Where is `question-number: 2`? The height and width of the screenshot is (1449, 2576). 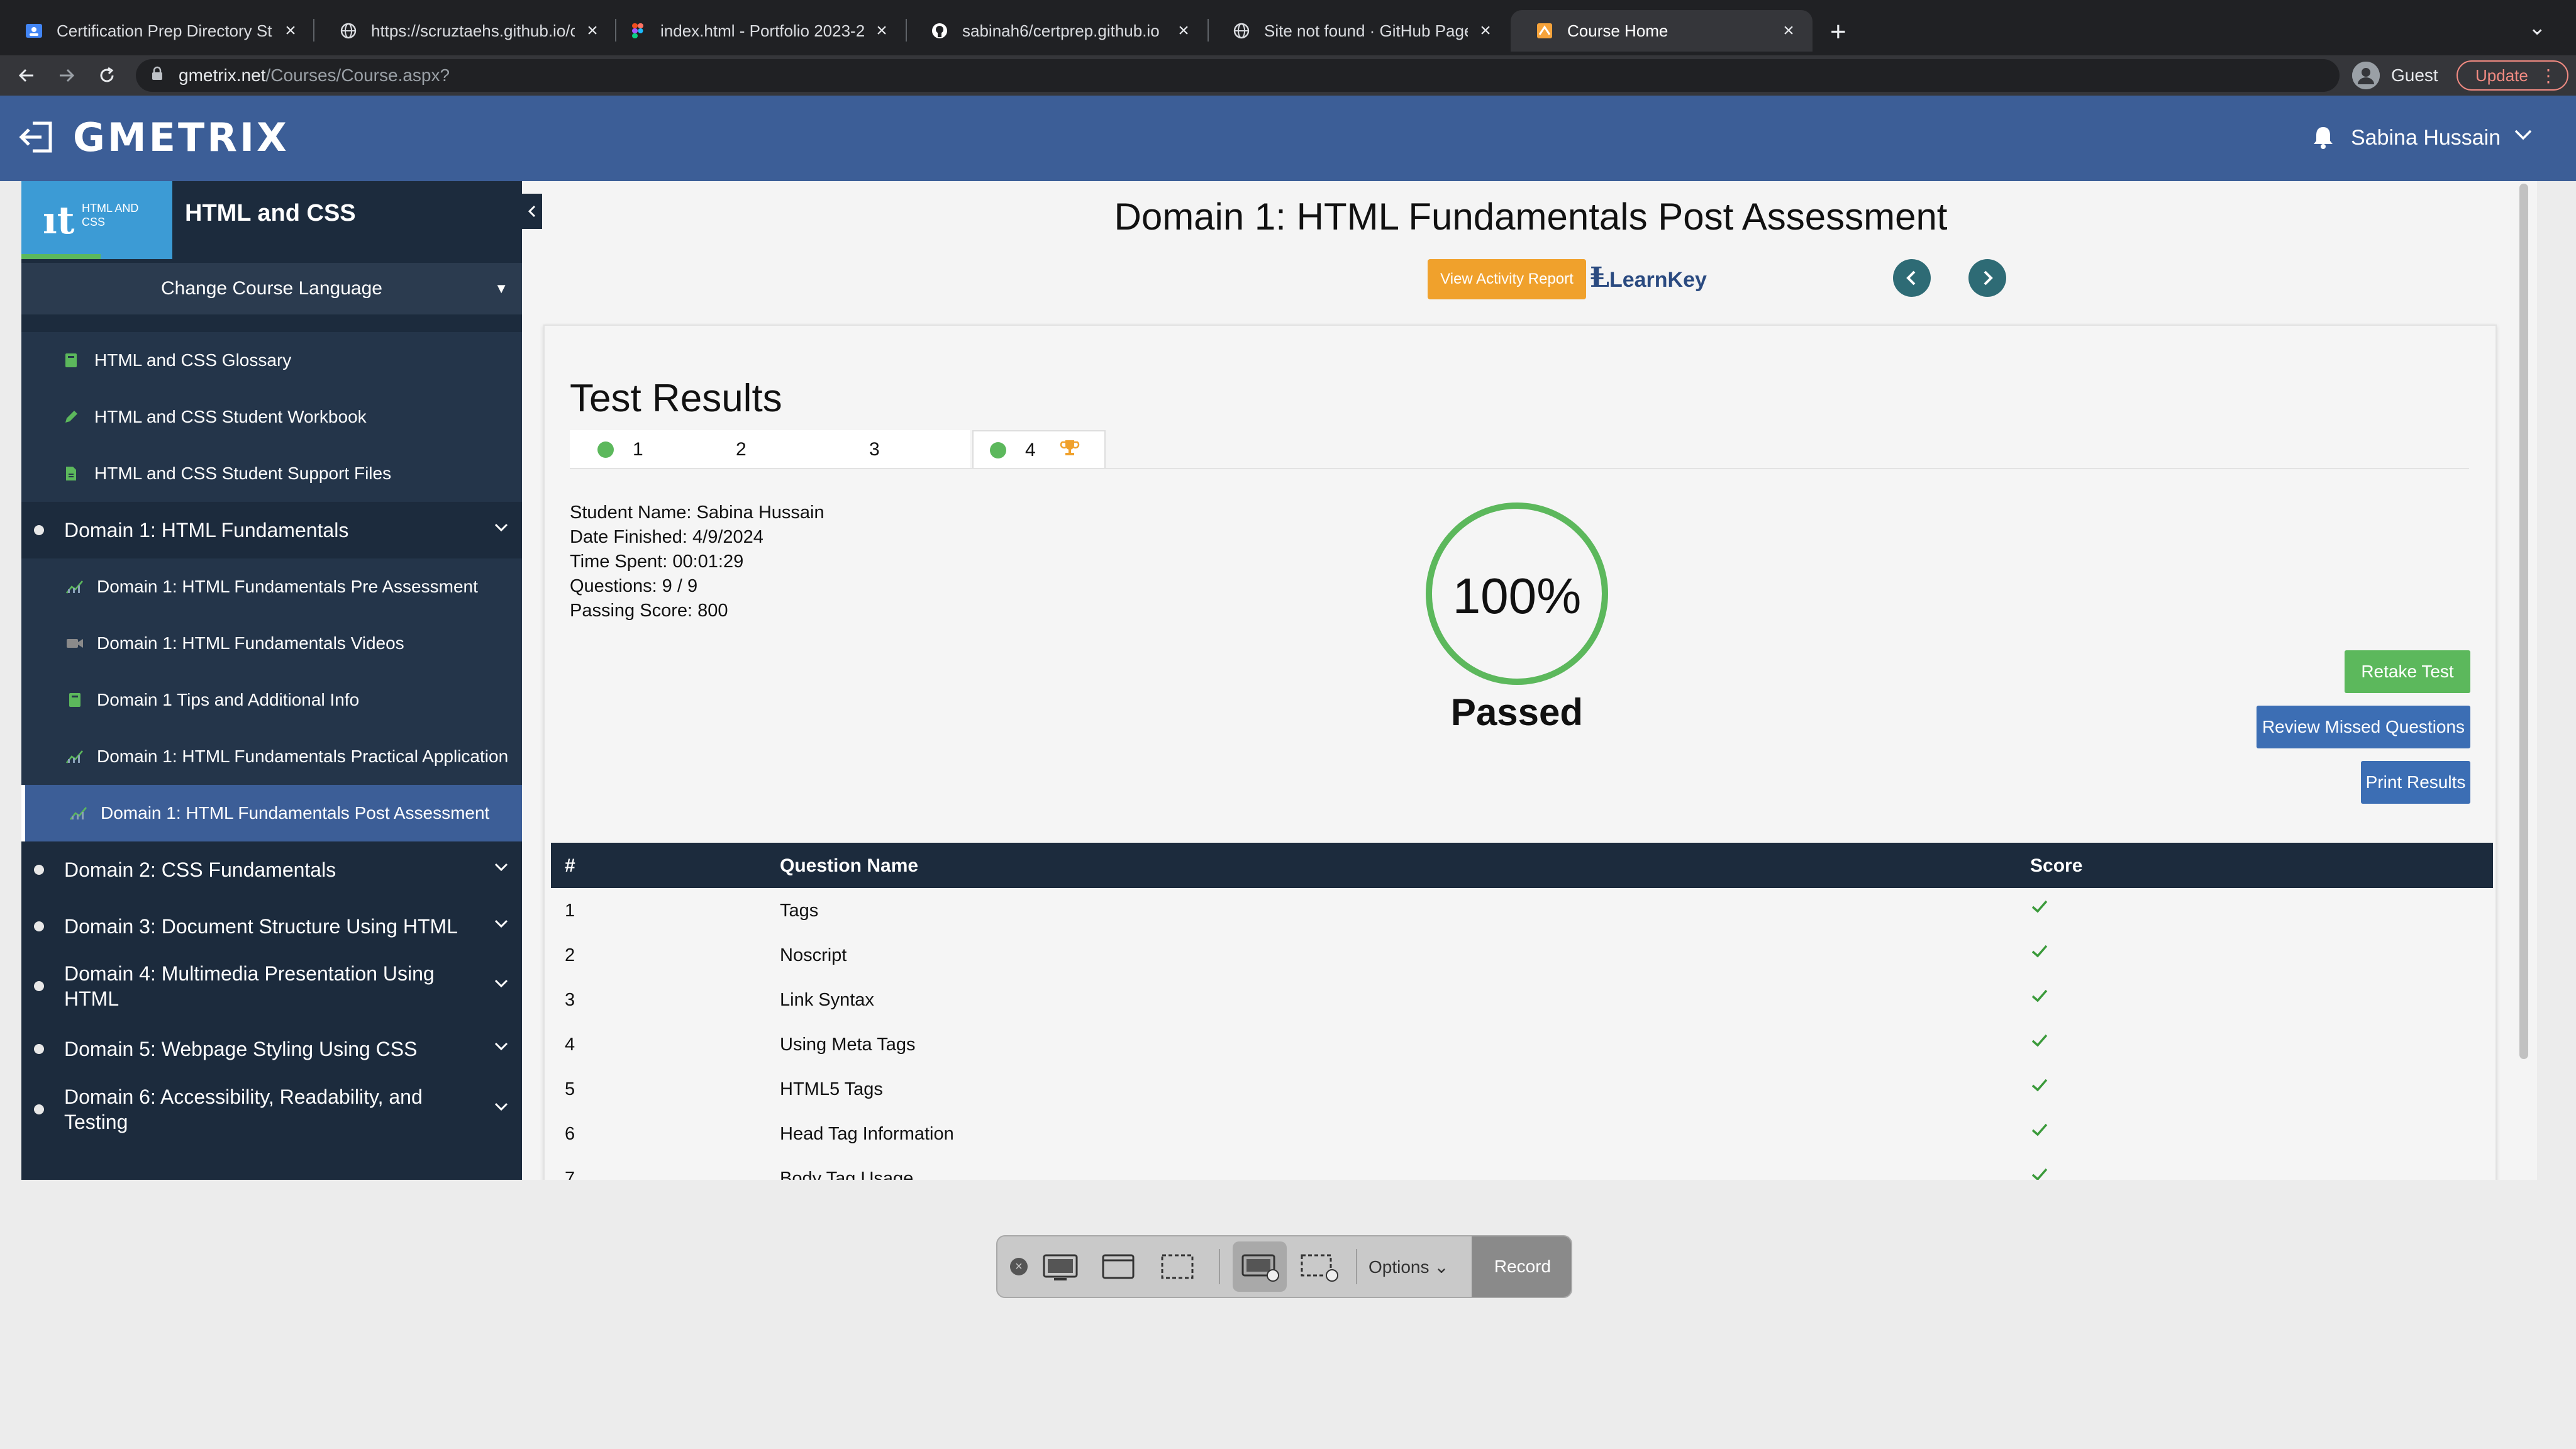
question-number: 2 is located at coordinates (570, 955).